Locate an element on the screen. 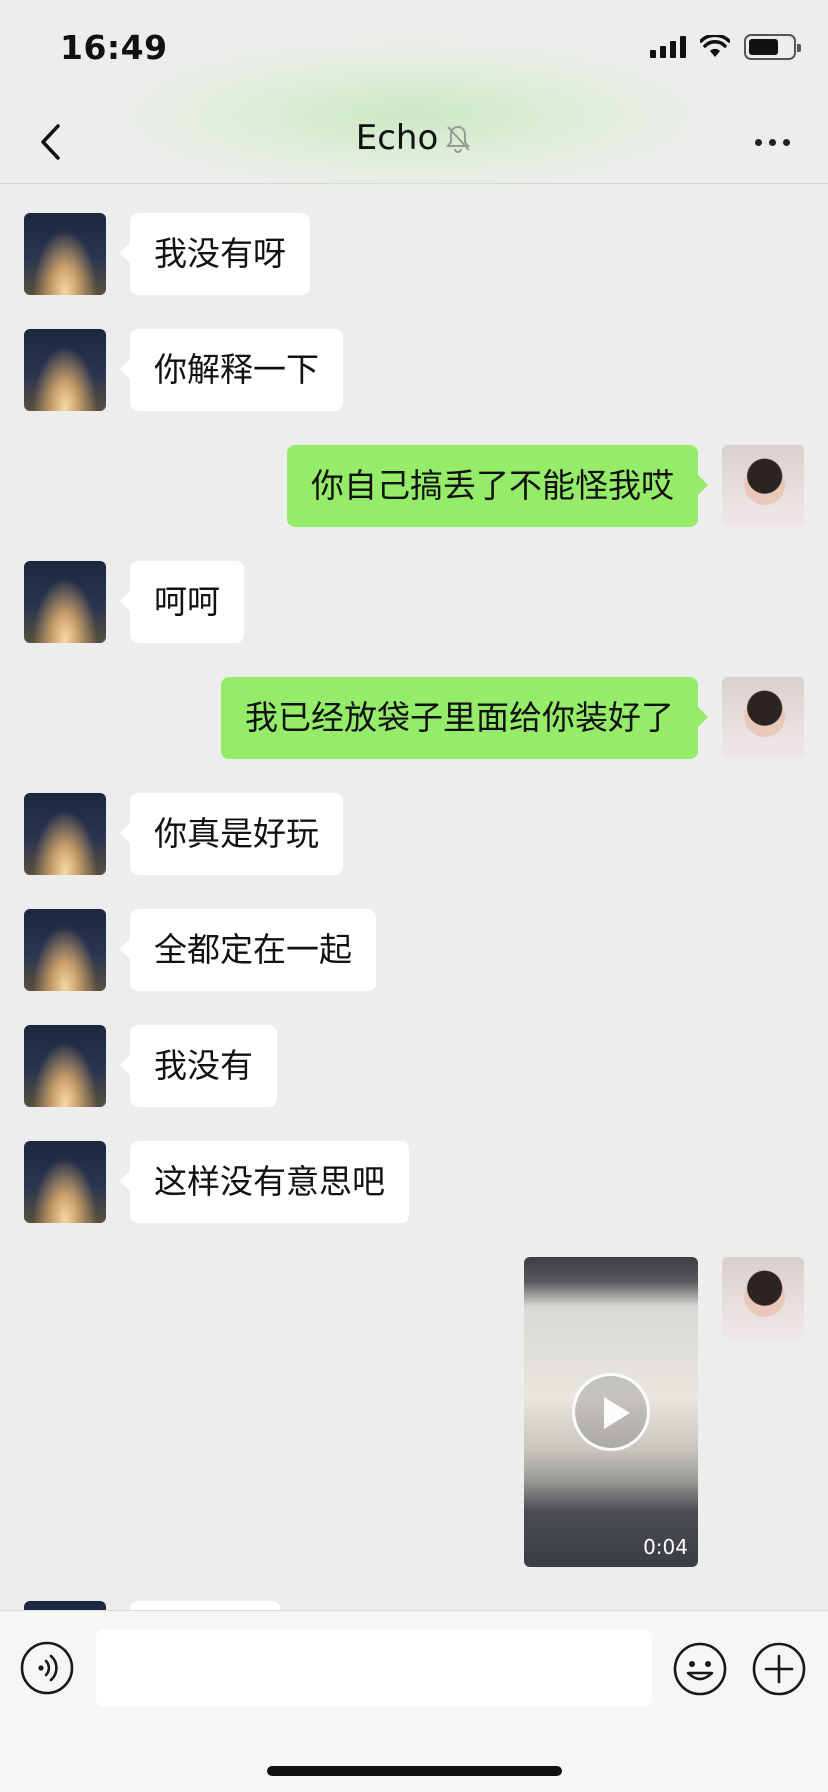 The width and height of the screenshot is (828, 1792). status-time: 16:49 is located at coordinates (114, 47).